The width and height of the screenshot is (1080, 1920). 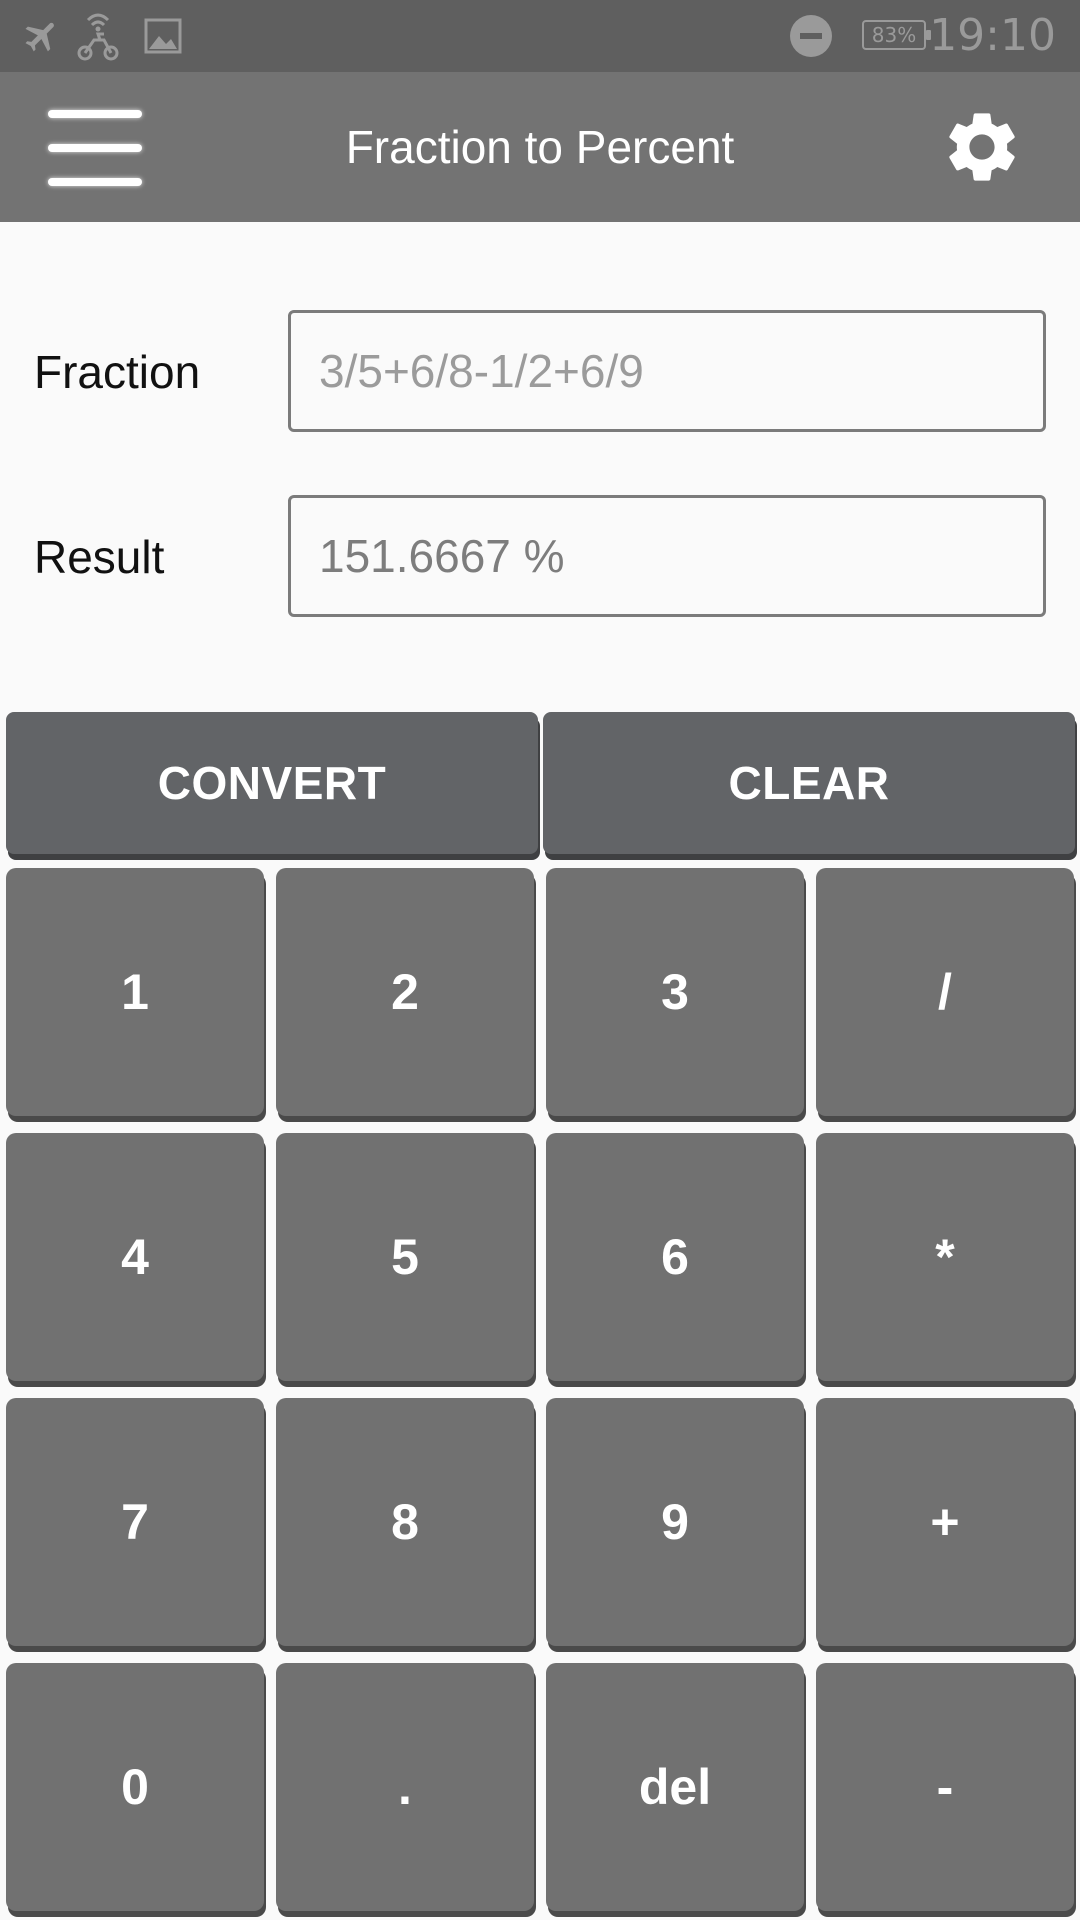 I want to click on menu-icon, so click(x=95, y=148).